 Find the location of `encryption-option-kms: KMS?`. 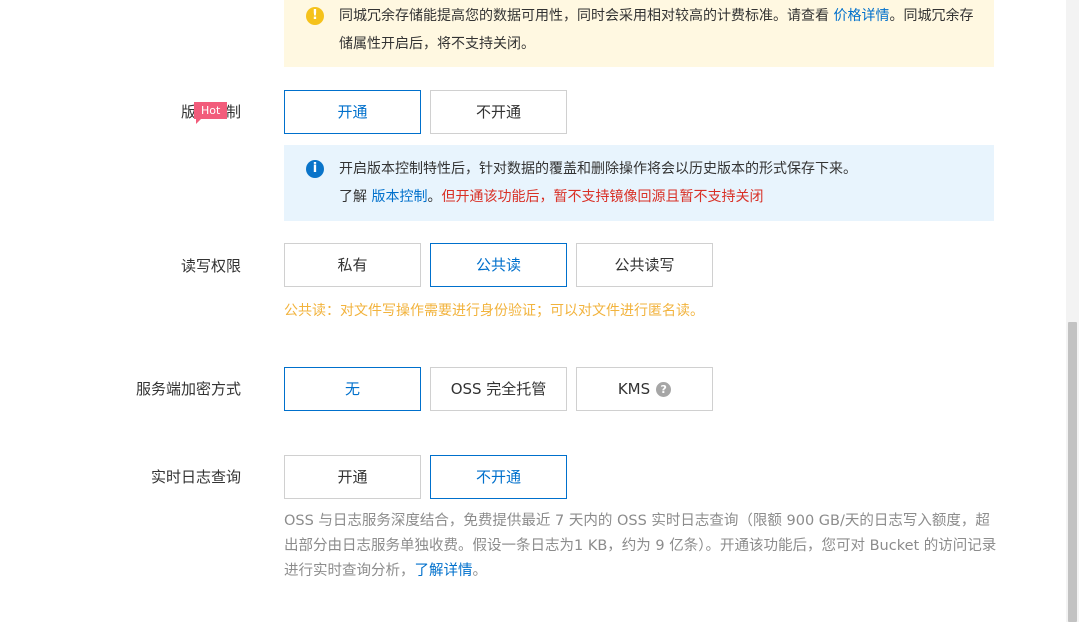

encryption-option-kms: KMS? is located at coordinates (644, 389).